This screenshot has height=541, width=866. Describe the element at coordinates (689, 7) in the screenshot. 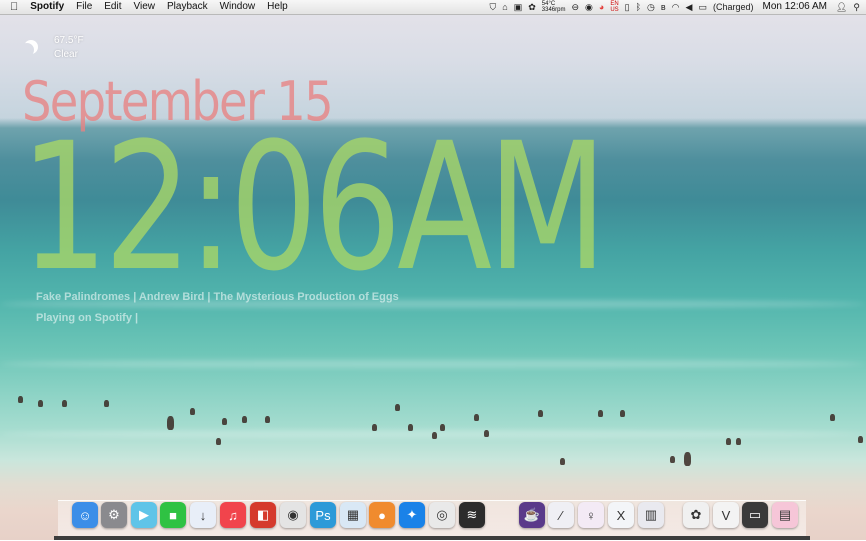

I see `volume-icon: ◀` at that location.